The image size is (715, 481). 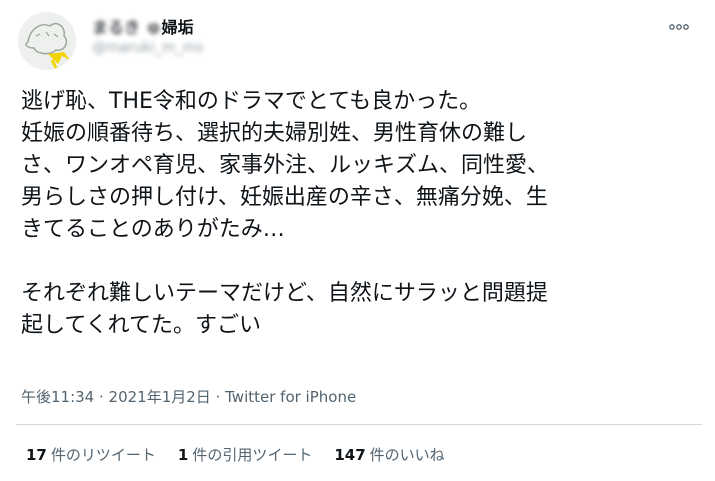 What do you see at coordinates (177, 27) in the screenshot?
I see `display-name-visible: 婦垢` at bounding box center [177, 27].